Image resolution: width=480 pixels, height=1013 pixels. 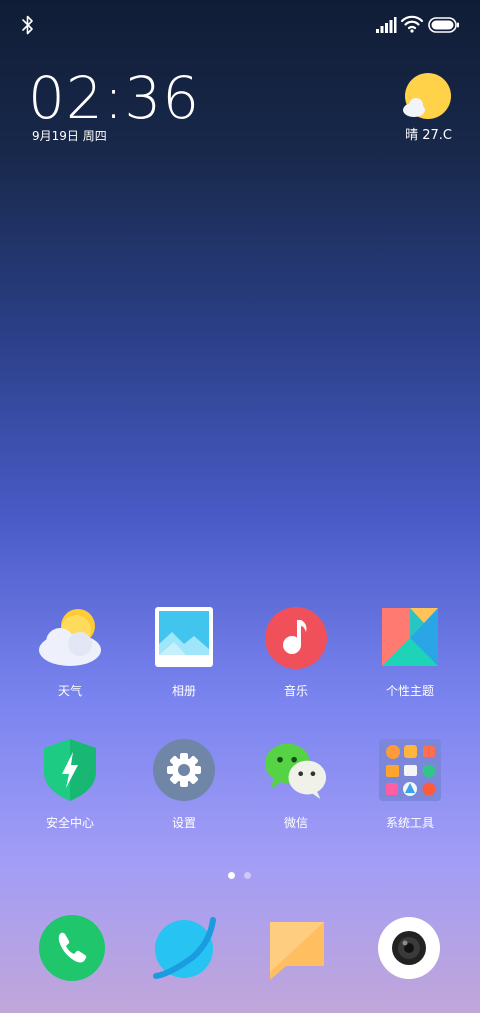 What do you see at coordinates (247, 875) in the screenshot?
I see `page-dot` at bounding box center [247, 875].